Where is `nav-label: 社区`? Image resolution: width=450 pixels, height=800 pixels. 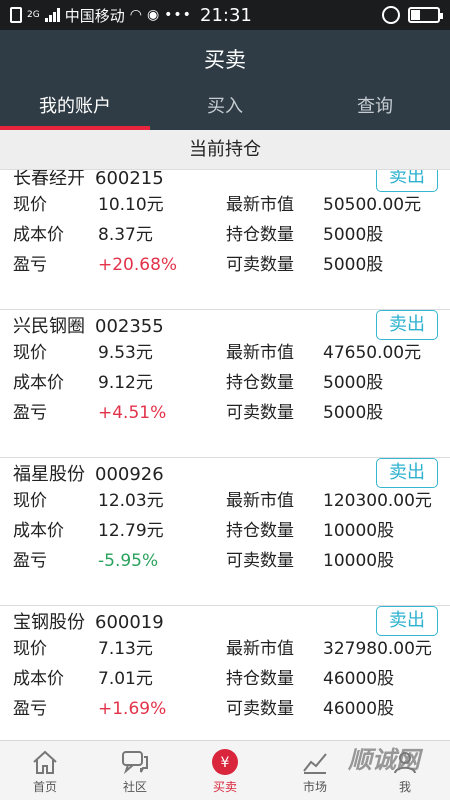
nav-label: 社区 is located at coordinates (134, 787).